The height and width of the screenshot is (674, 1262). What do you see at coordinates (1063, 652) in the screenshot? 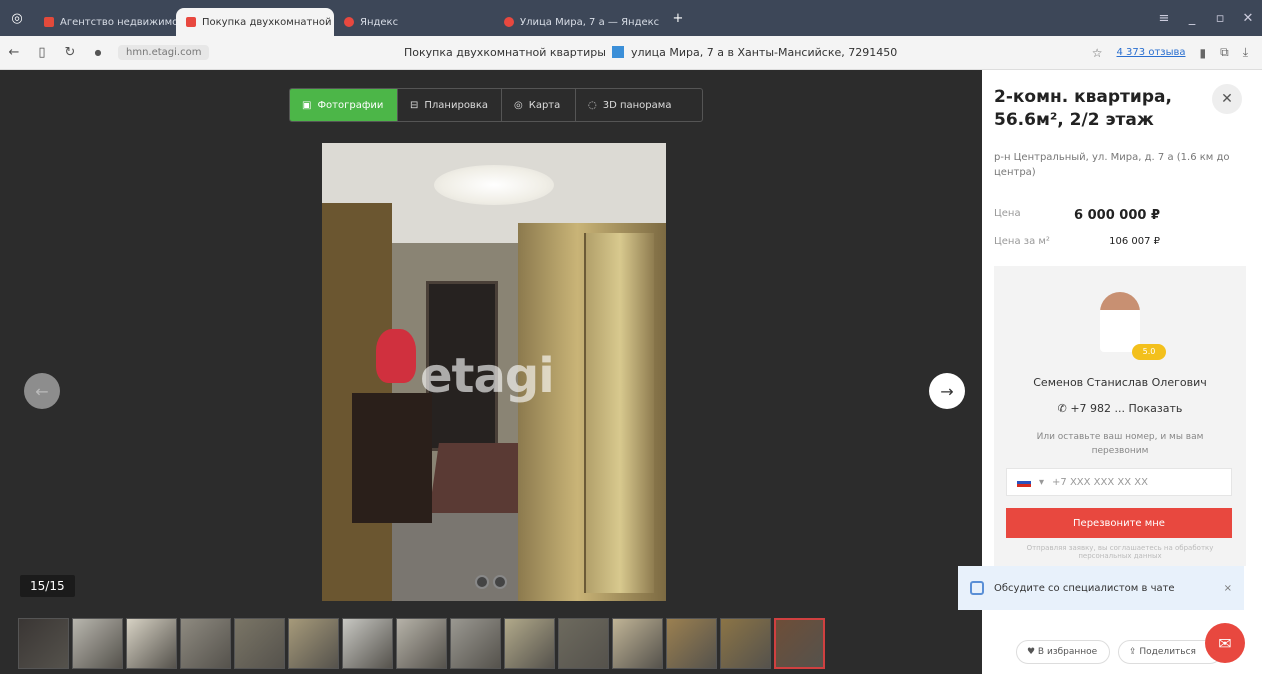
I see `favorite-button: ♥ В избранное` at bounding box center [1063, 652].